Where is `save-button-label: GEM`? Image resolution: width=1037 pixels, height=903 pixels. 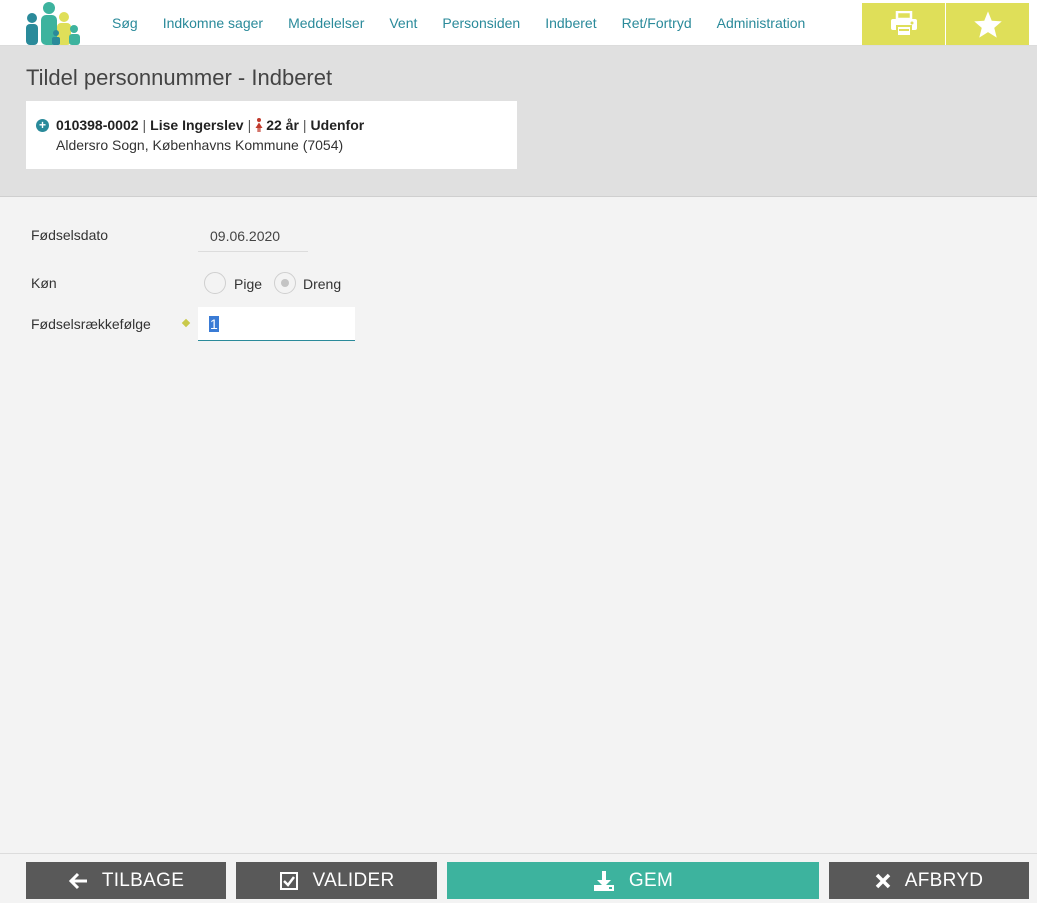
save-button-label: GEM is located at coordinates (651, 880).